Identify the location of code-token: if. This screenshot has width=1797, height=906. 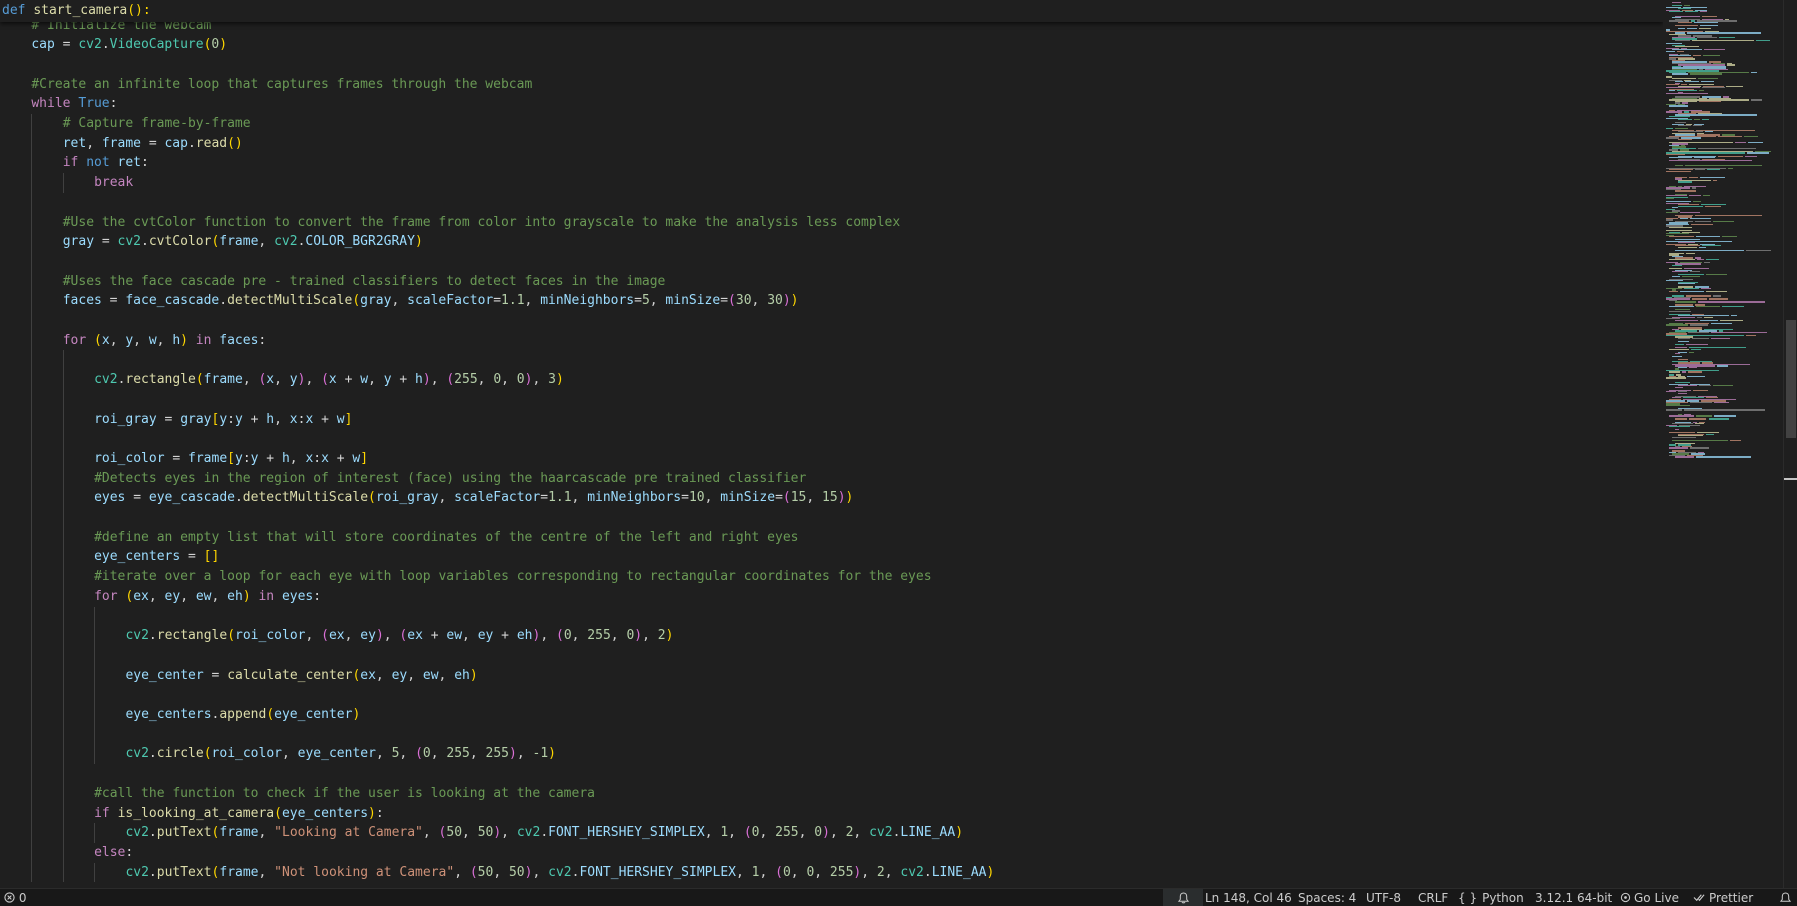
(102, 813).